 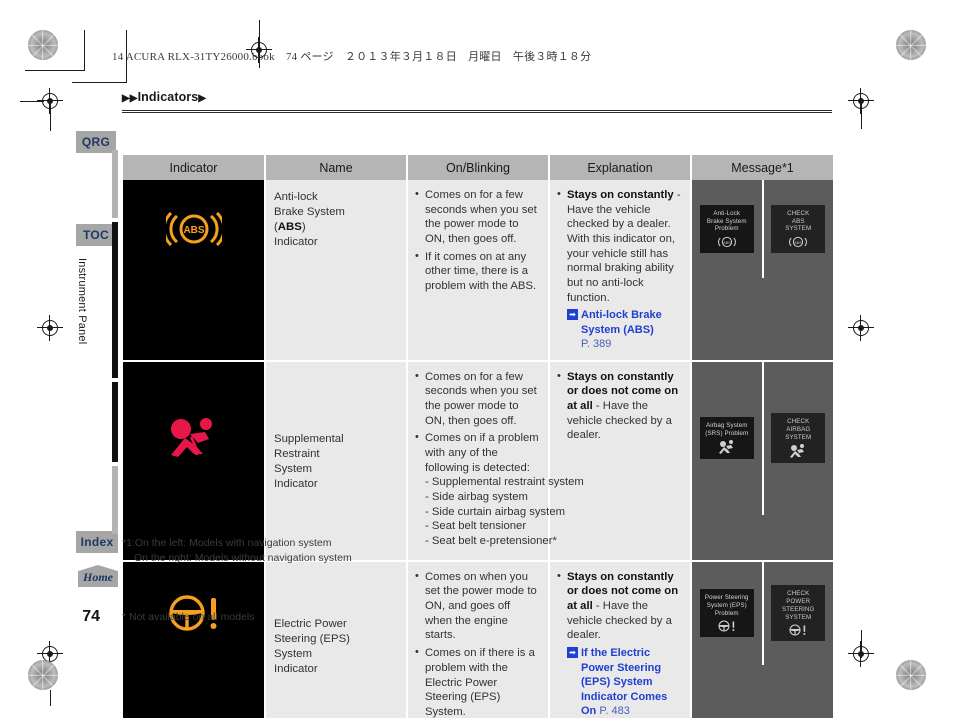 I want to click on display-screen: Anti-Lock Brake System Problem ABS, so click(x=726, y=229).